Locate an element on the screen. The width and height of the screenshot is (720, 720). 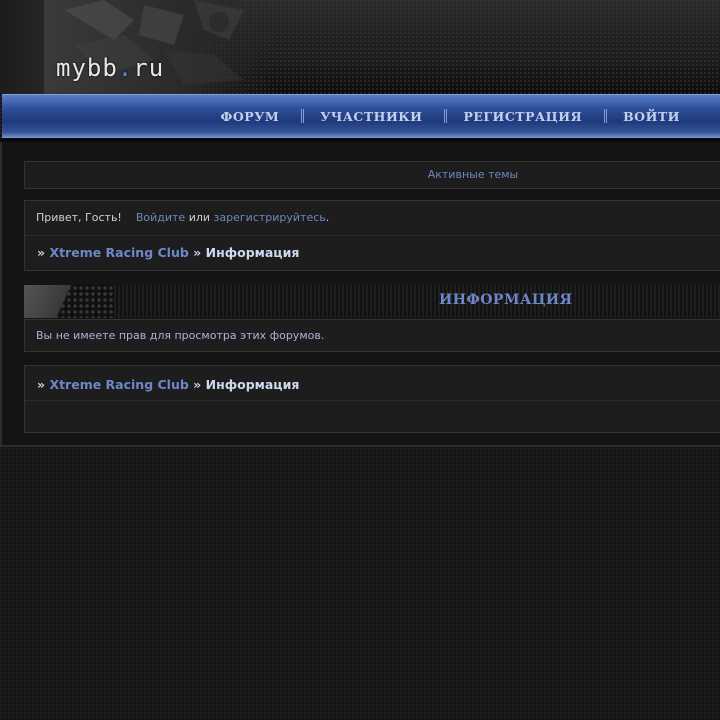
breadcrumb-bottom: » Xtreme Racing Club » Информация is located at coordinates (168, 384).